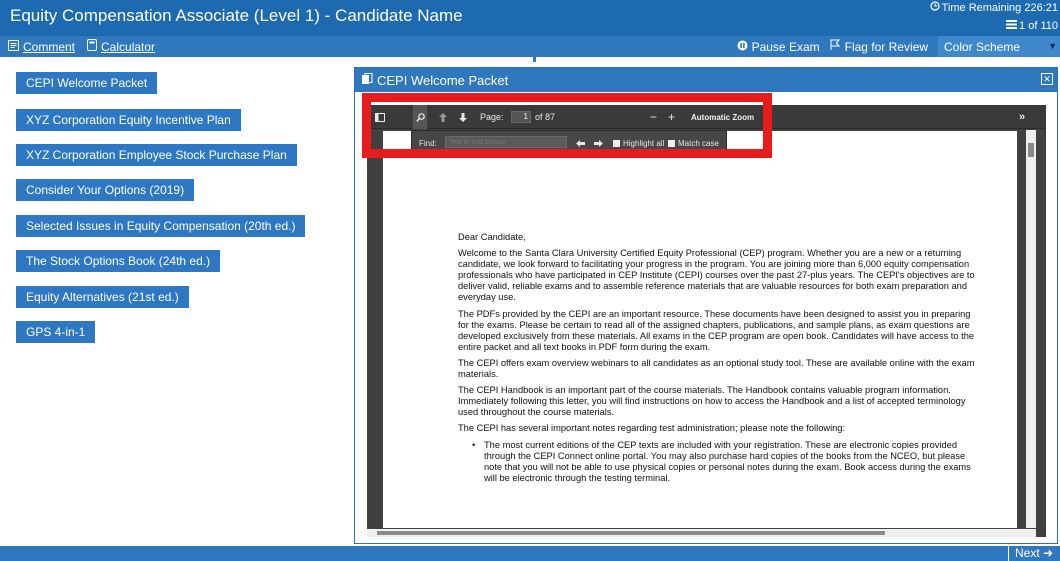 The width and height of the screenshot is (1060, 561). I want to click on calculator-button: Calculator, so click(121, 46).